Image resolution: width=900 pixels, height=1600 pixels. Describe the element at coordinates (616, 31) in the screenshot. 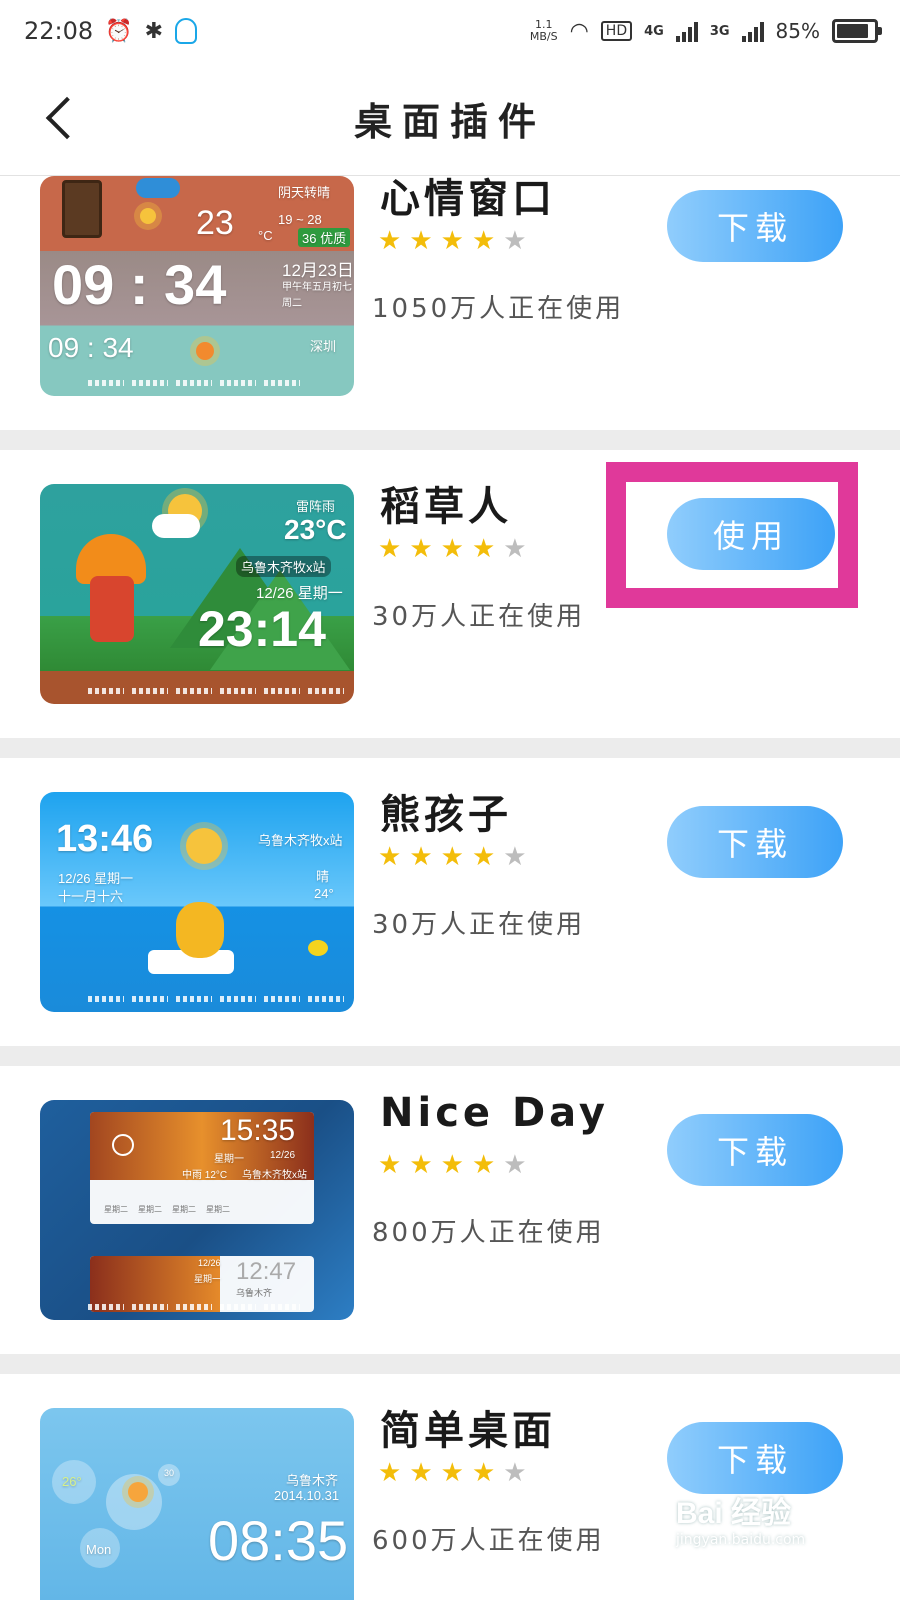

I see `hd-badge: HD` at that location.